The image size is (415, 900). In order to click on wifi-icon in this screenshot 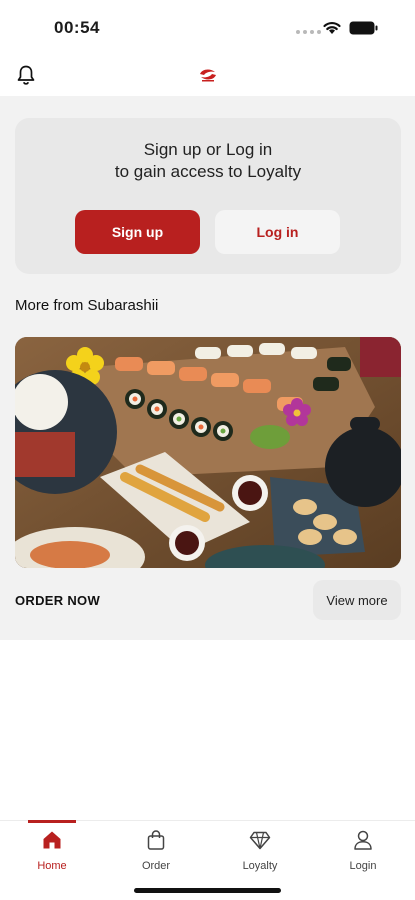, I will do `click(332, 27)`.